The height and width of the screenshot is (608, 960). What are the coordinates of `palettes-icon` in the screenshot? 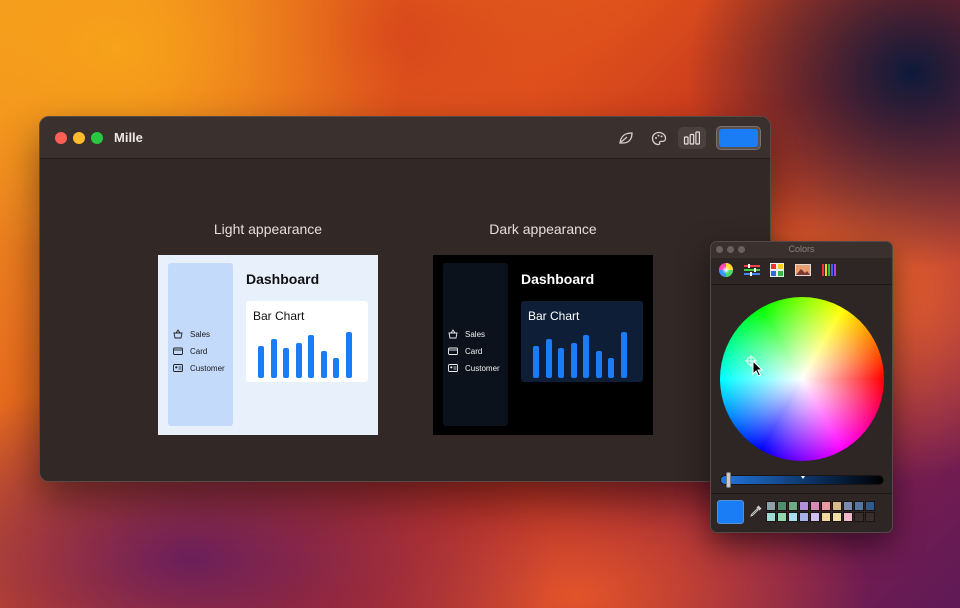 It's located at (777, 270).